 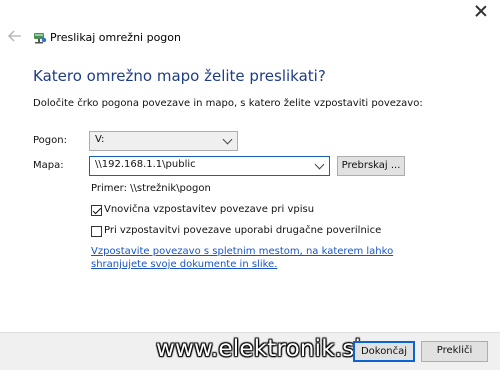 What do you see at coordinates (179, 76) in the screenshot?
I see `page-heading: Katero omrežno mapo želite preslikati?` at bounding box center [179, 76].